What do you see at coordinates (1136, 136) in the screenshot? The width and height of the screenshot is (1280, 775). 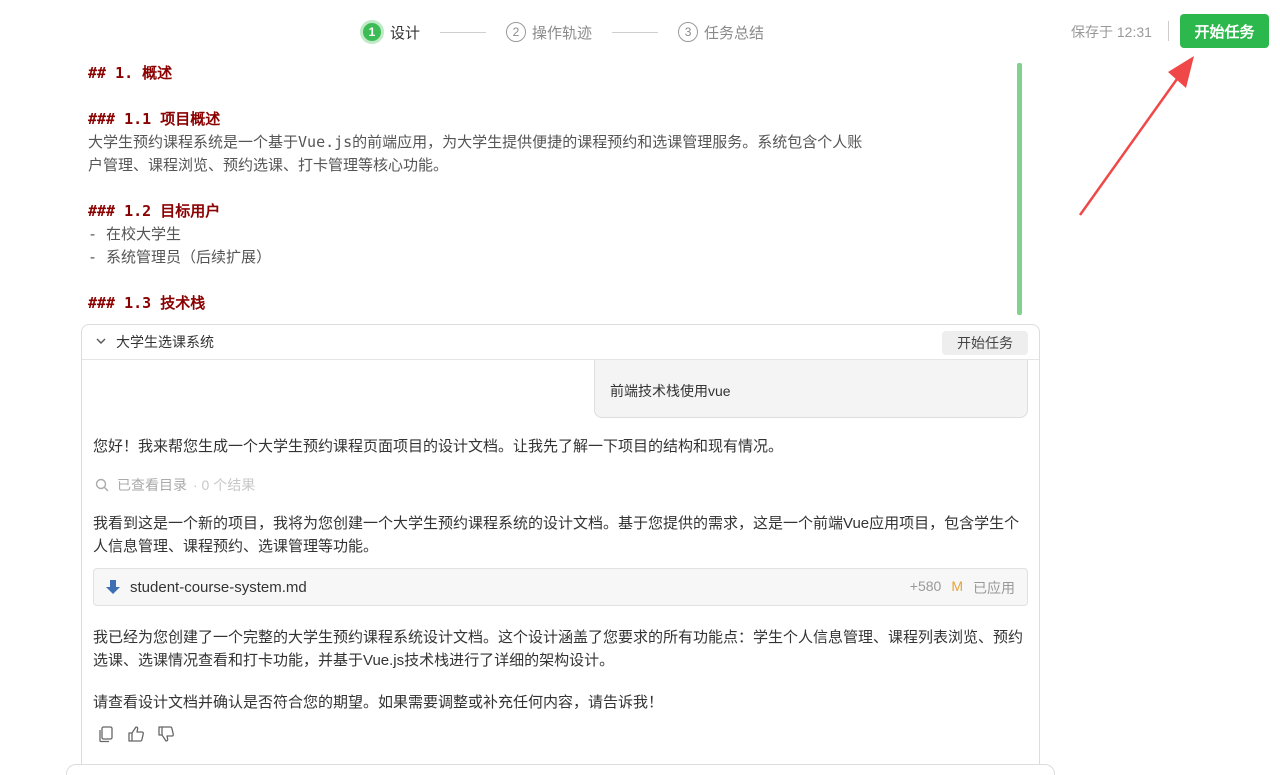 I see `annotation-arrow-icon` at bounding box center [1136, 136].